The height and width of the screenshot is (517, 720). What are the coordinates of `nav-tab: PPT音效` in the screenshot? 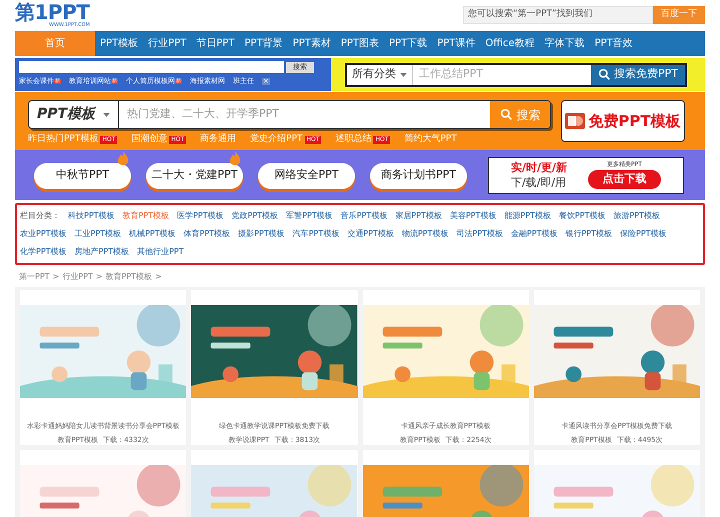 It's located at (614, 43).